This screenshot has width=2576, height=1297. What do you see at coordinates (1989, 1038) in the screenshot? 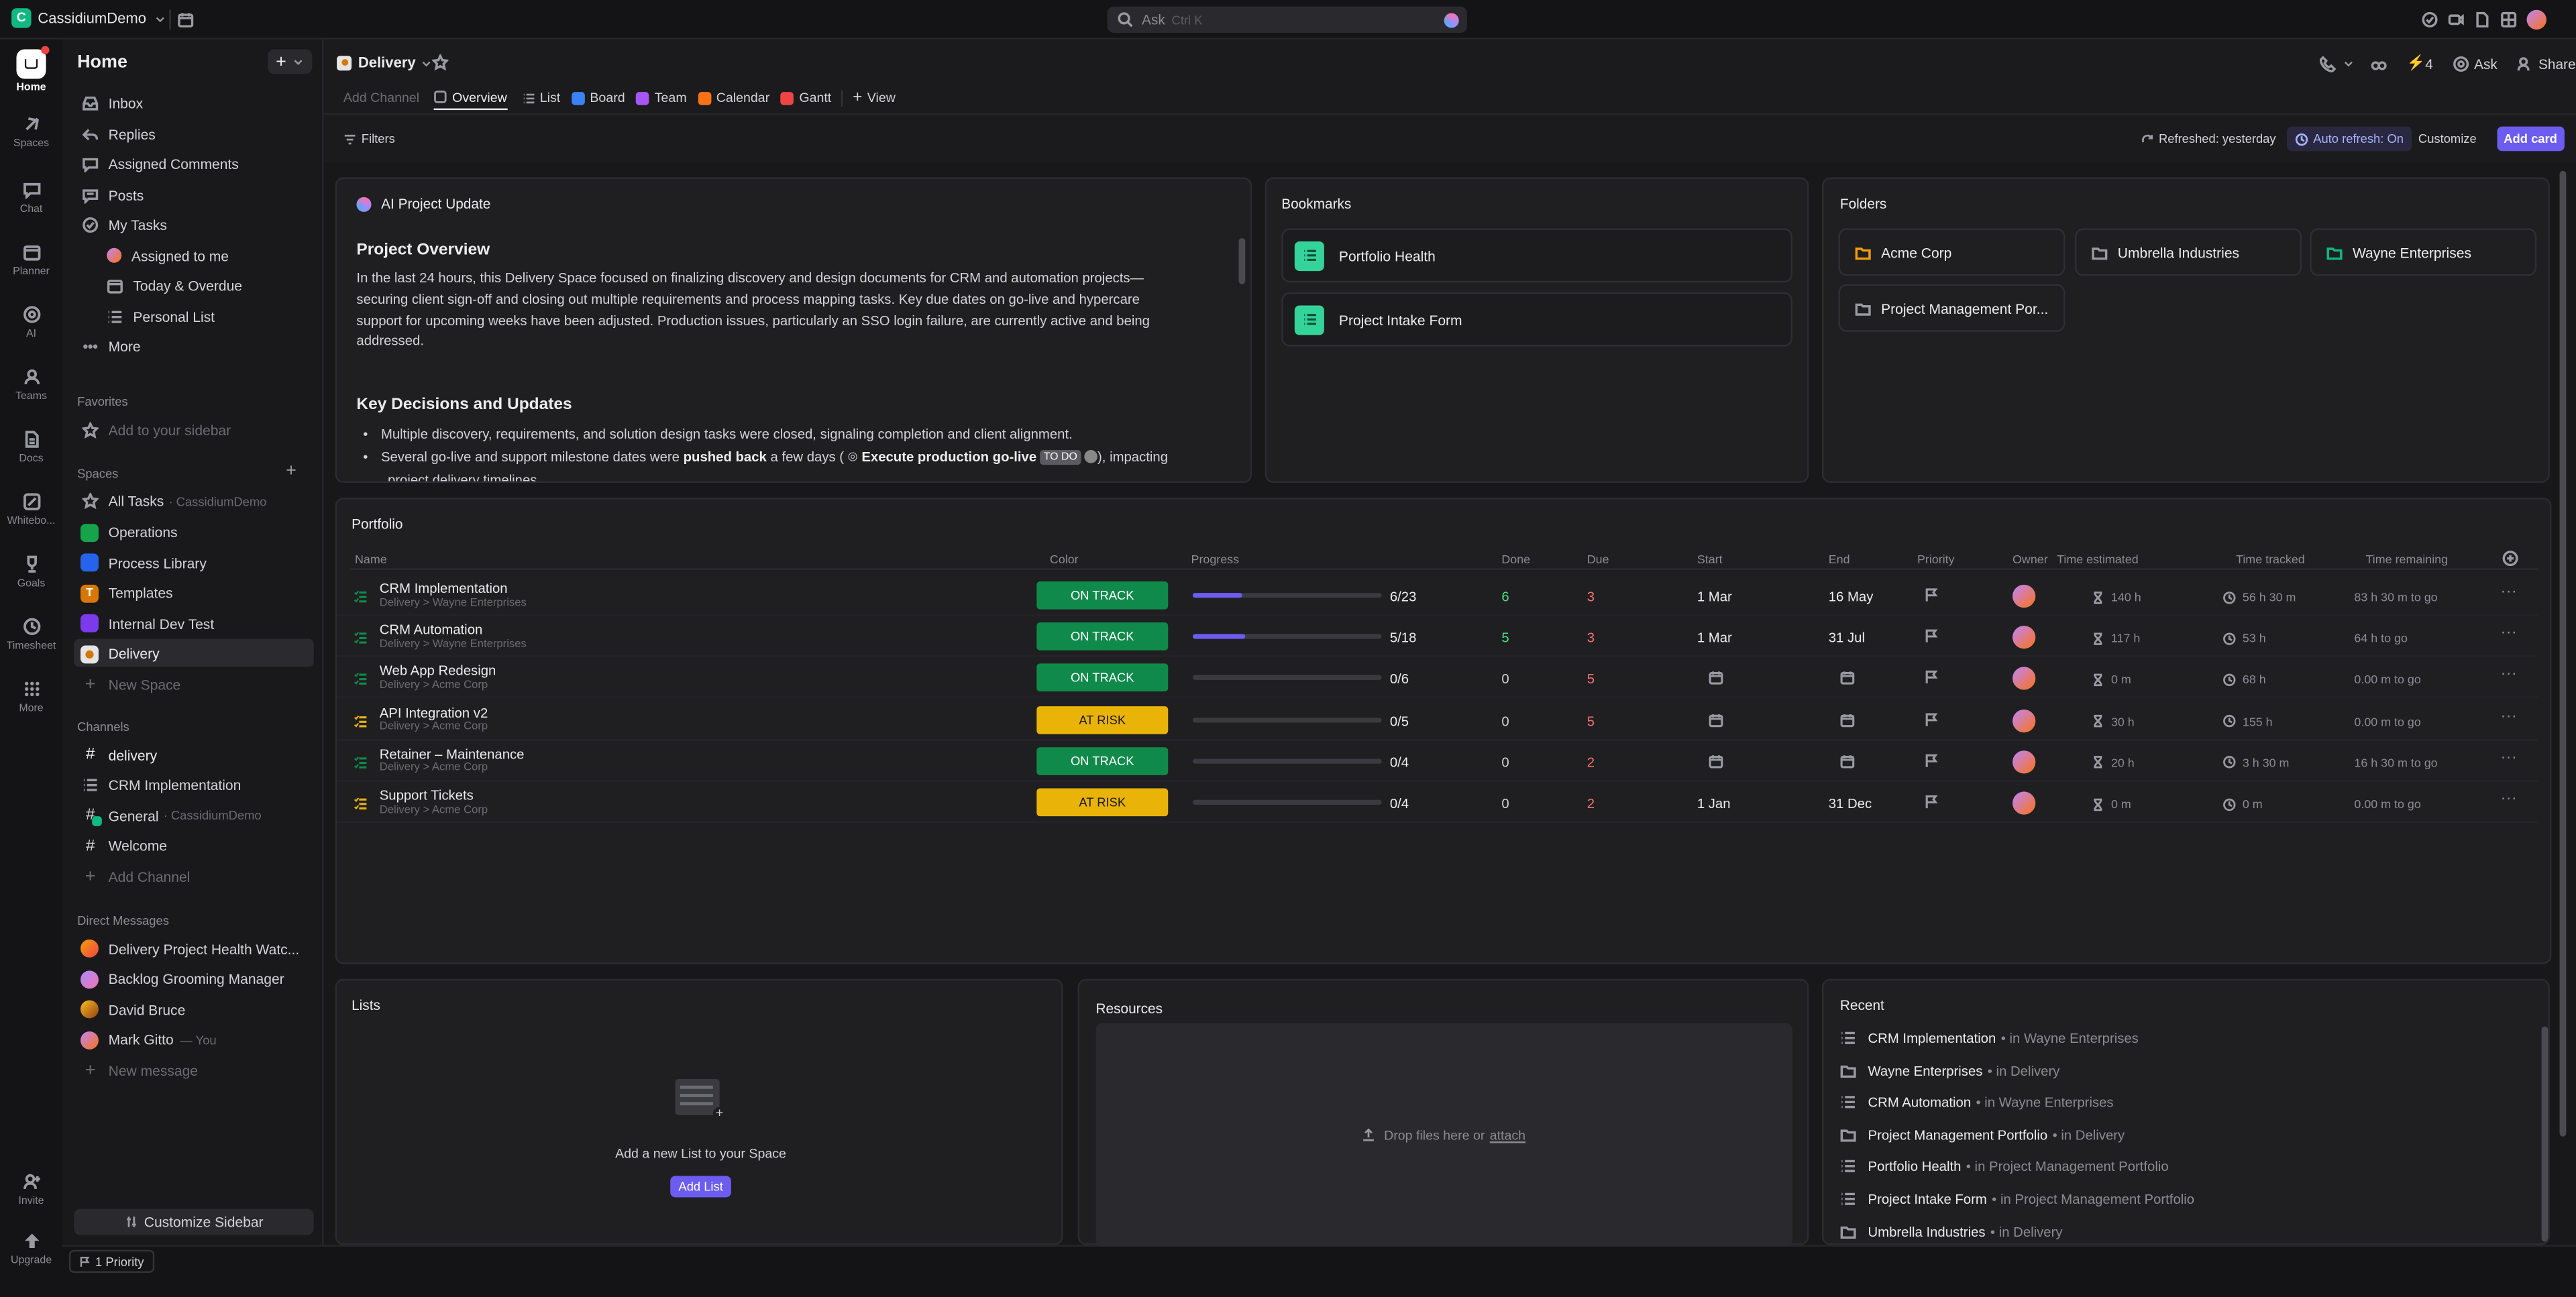
I see `recent-item: CRM Implementation • in Wayne Enterprises` at bounding box center [1989, 1038].